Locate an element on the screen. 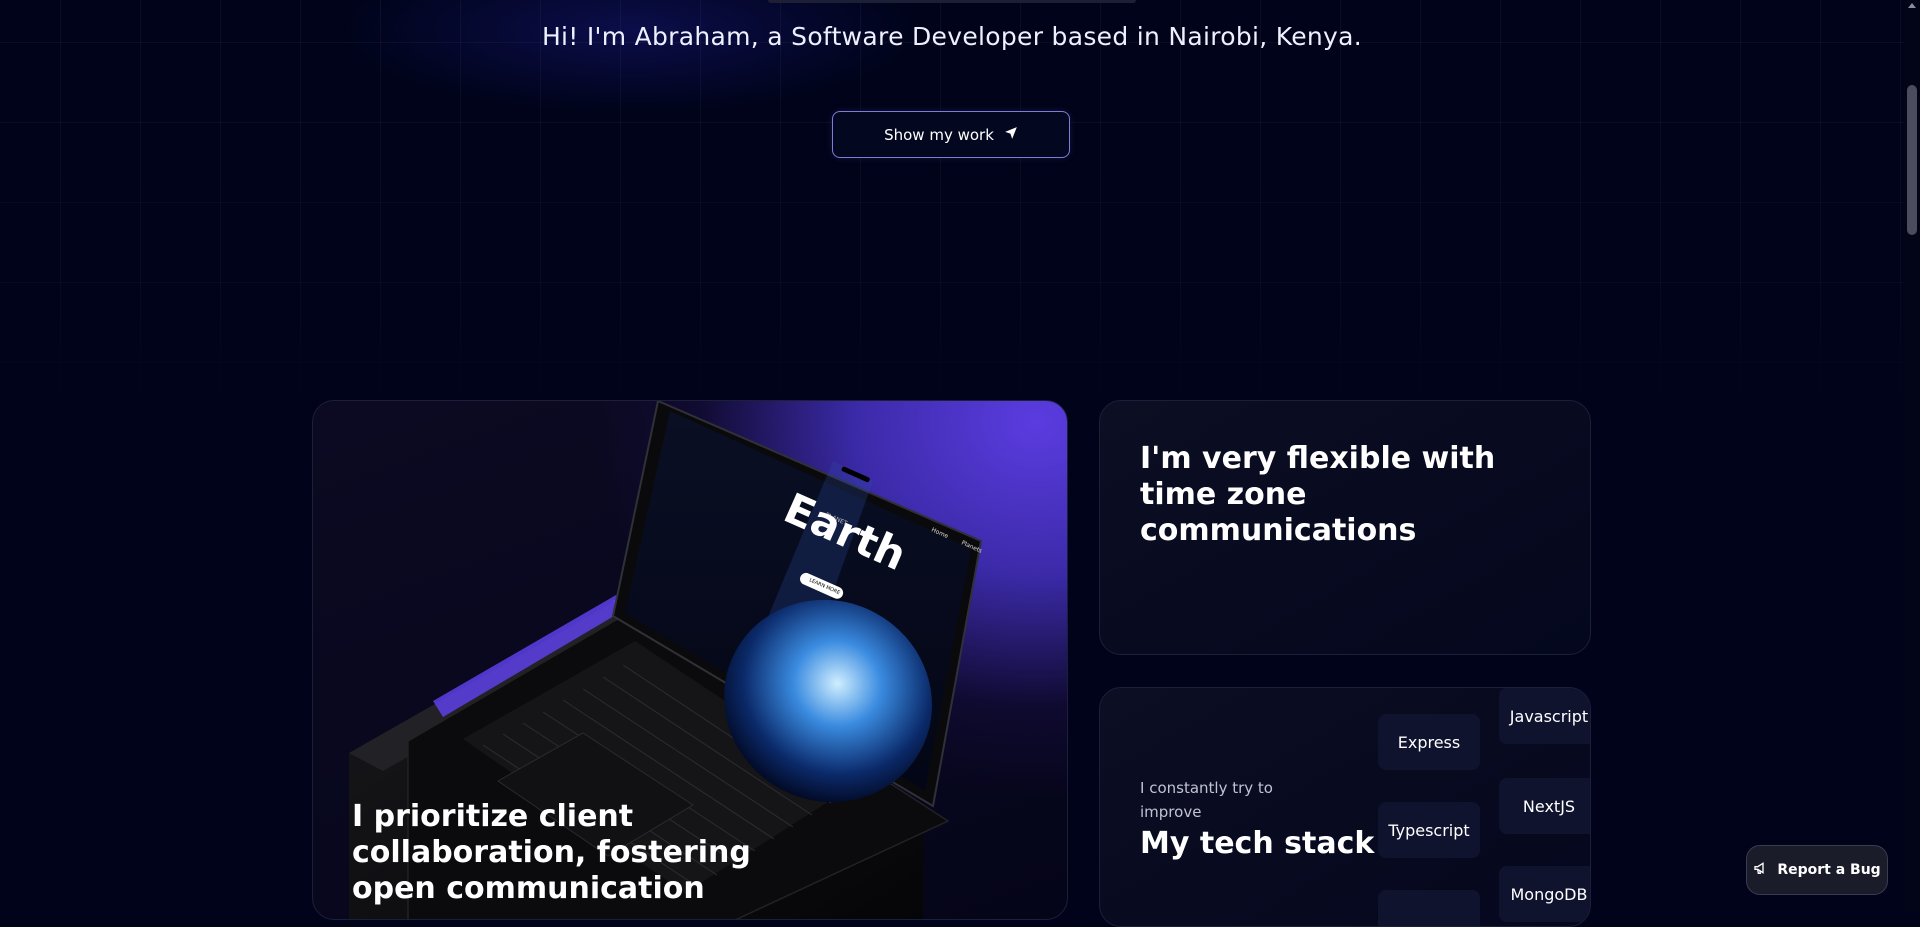 Image resolution: width=1920 pixels, height=927 pixels. megaphone-icon is located at coordinates (1761, 870).